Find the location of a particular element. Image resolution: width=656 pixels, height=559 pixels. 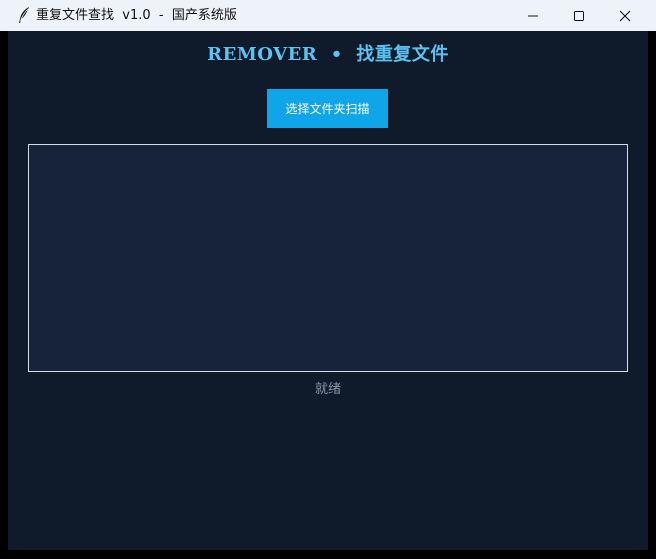

window-frame-left is located at coordinates (4, 295).